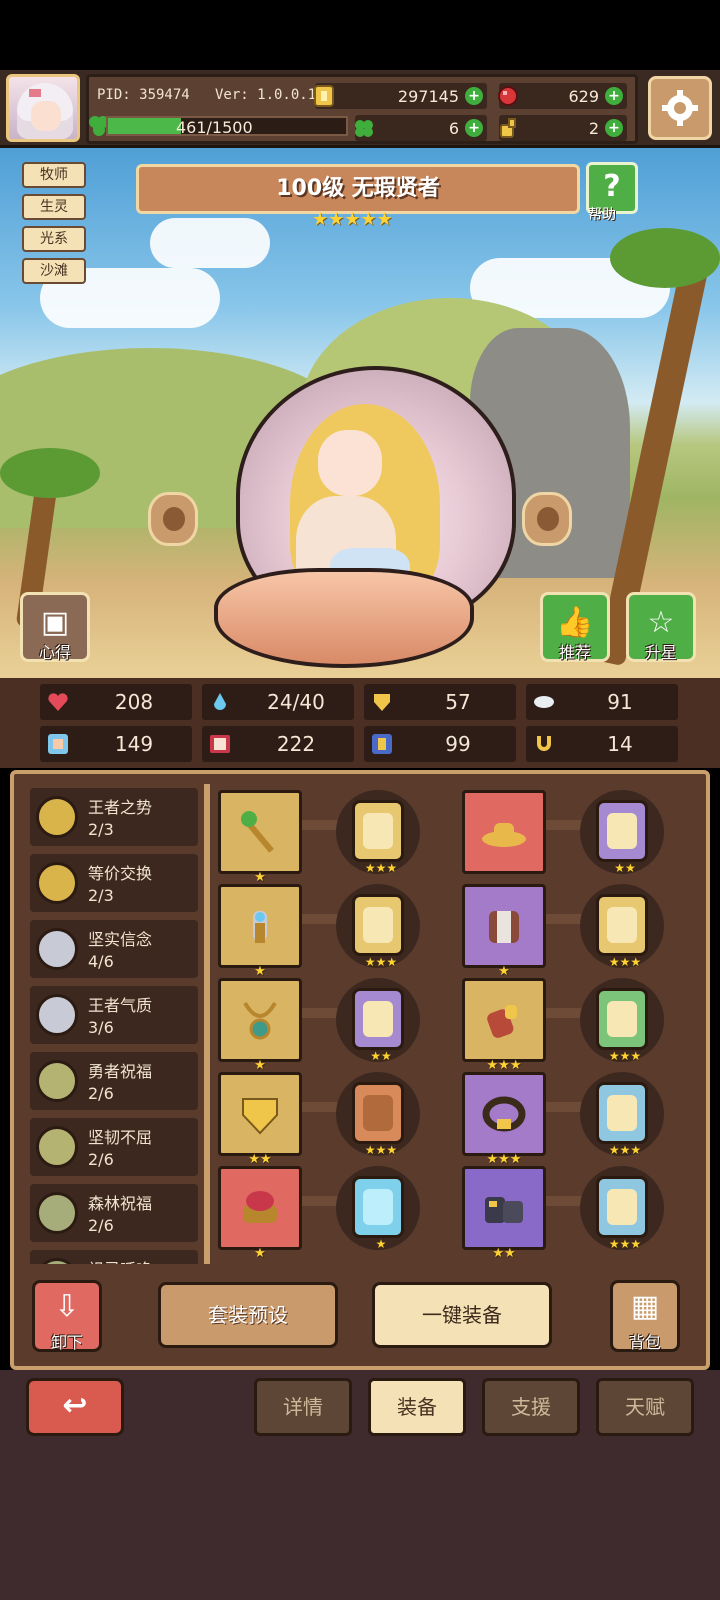 The width and height of the screenshot is (720, 1600). I want to click on equip-slot-gloves: ★★★, so click(504, 1025).